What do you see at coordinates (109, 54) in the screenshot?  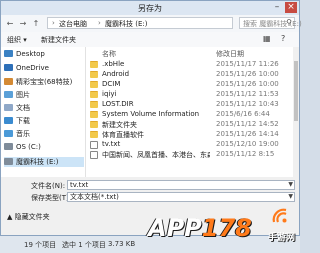 I see `column-header-name: 名称` at bounding box center [109, 54].